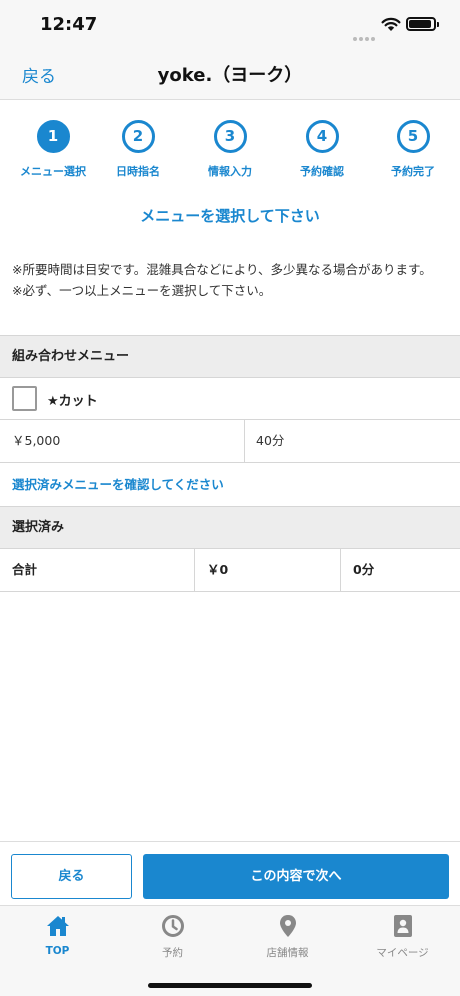 This screenshot has height=996, width=460. What do you see at coordinates (71, 876) in the screenshot?
I see `back-button: 戻る` at bounding box center [71, 876].